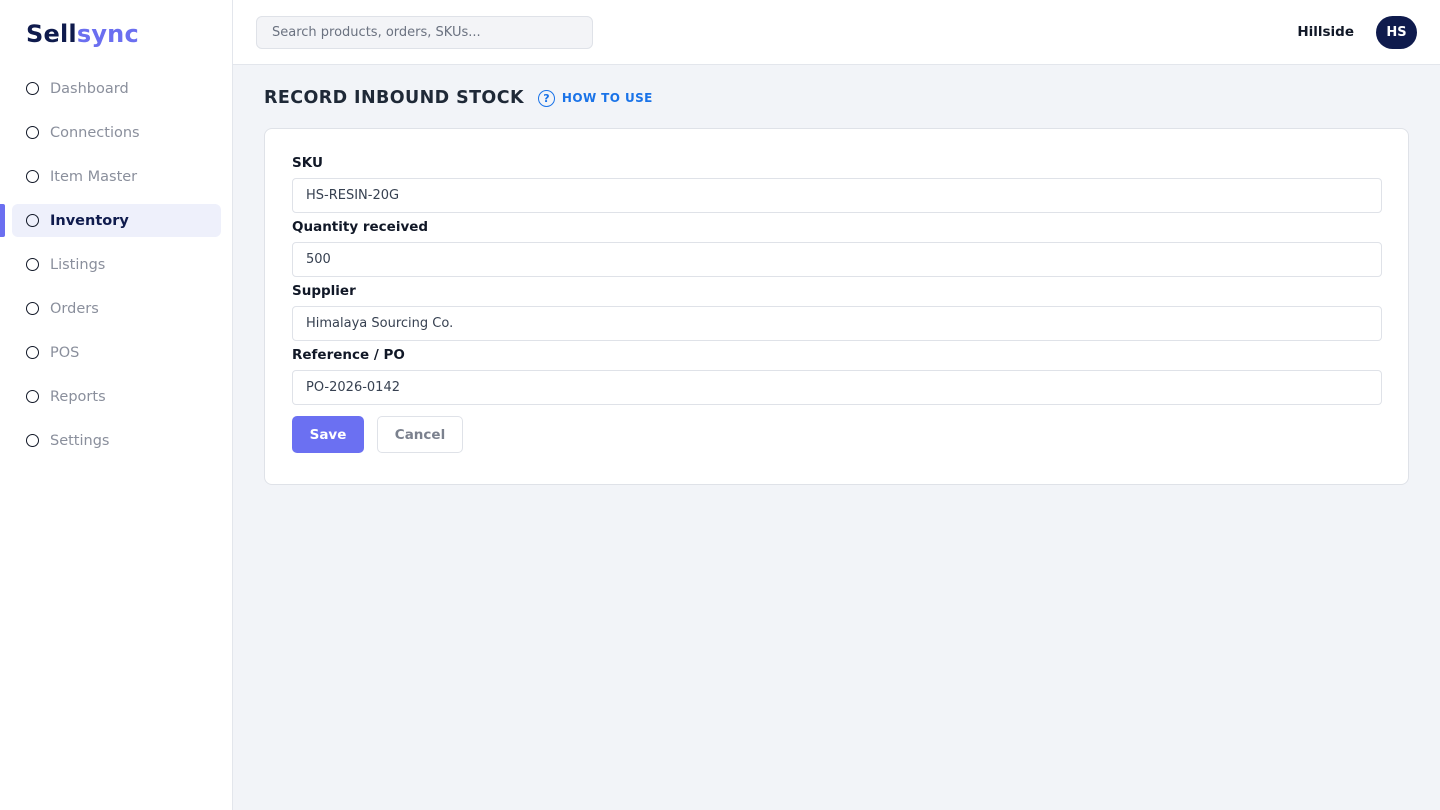 This screenshot has height=810, width=1440. Describe the element at coordinates (116, 352) in the screenshot. I see `sidebar-item-pos: POS` at that location.